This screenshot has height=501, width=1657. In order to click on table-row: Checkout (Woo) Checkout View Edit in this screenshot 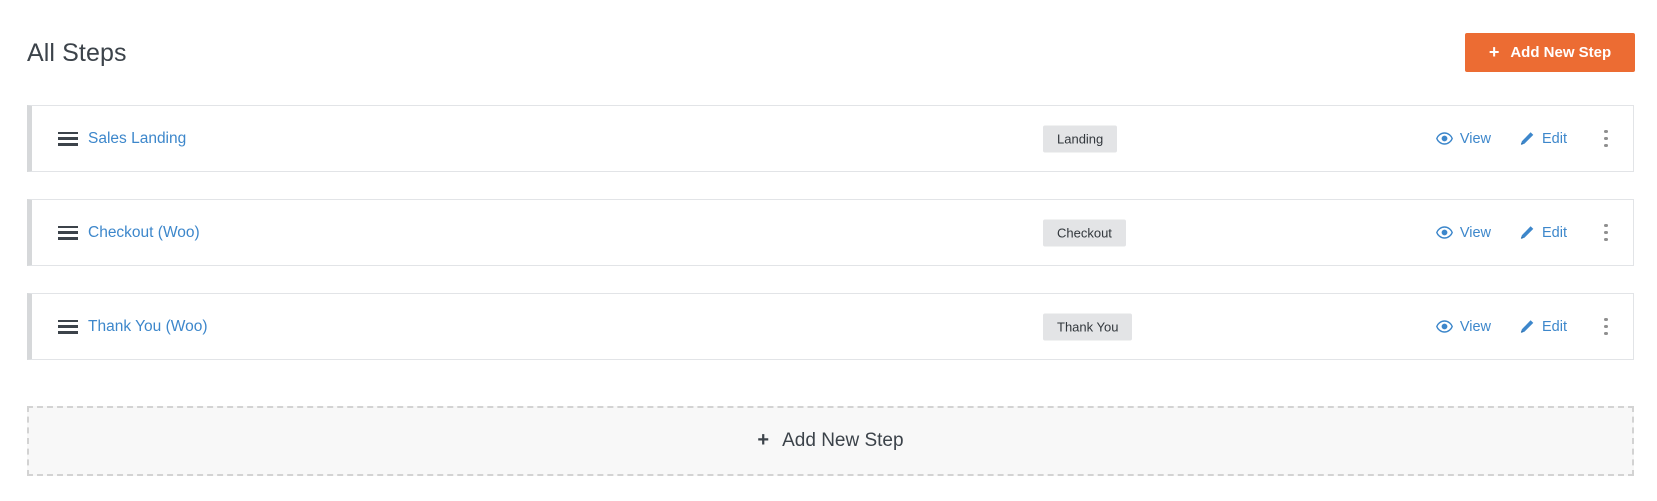, I will do `click(830, 232)`.